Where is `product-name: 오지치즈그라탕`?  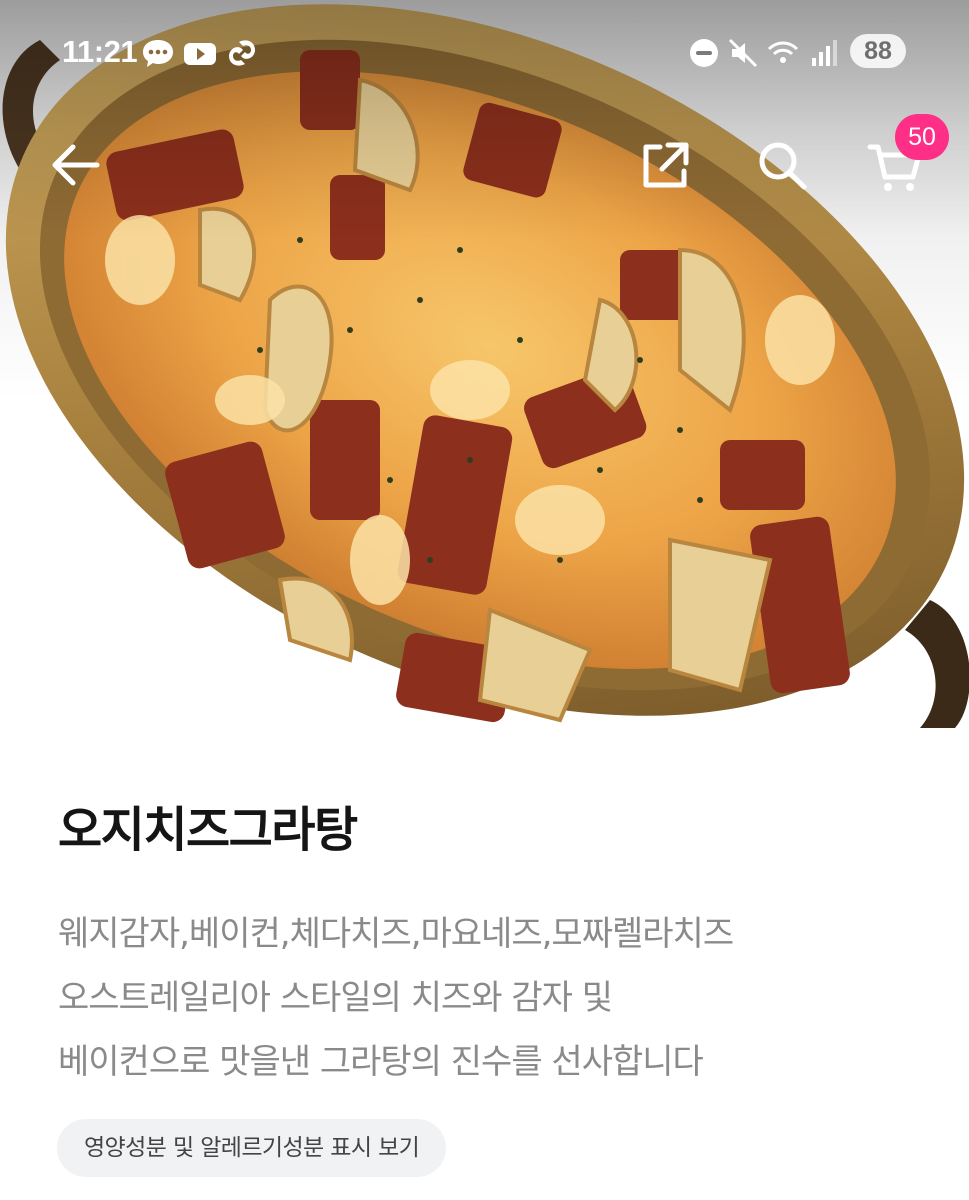 product-name: 오지치즈그라탕 is located at coordinates (208, 830).